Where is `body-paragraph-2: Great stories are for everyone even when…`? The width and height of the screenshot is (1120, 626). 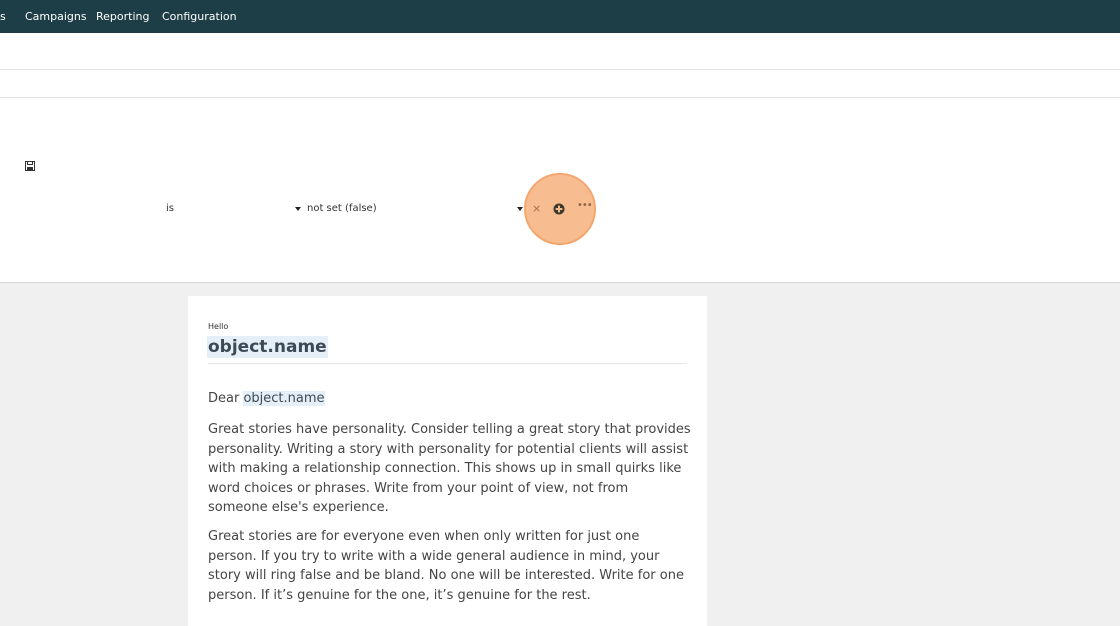
body-paragraph-2: Great stories are for everyone even when… is located at coordinates (450, 566).